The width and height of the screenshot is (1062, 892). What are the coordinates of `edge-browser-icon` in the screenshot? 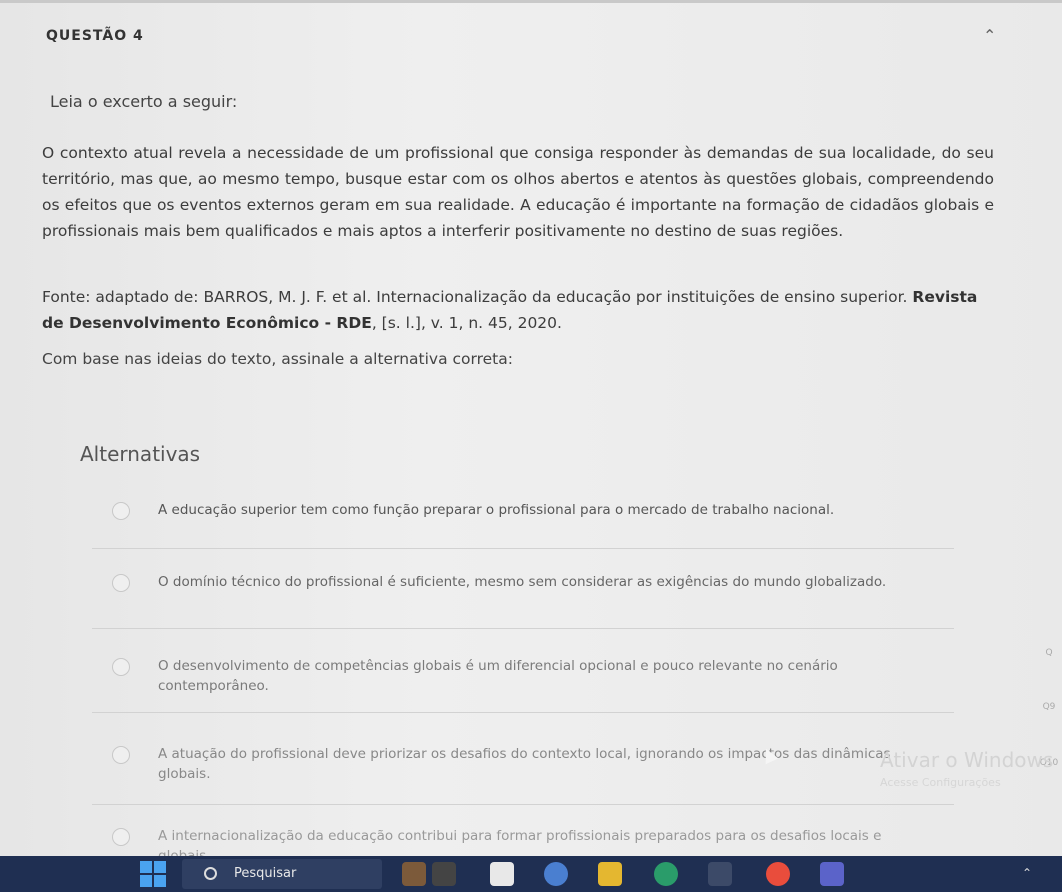 It's located at (666, 874).